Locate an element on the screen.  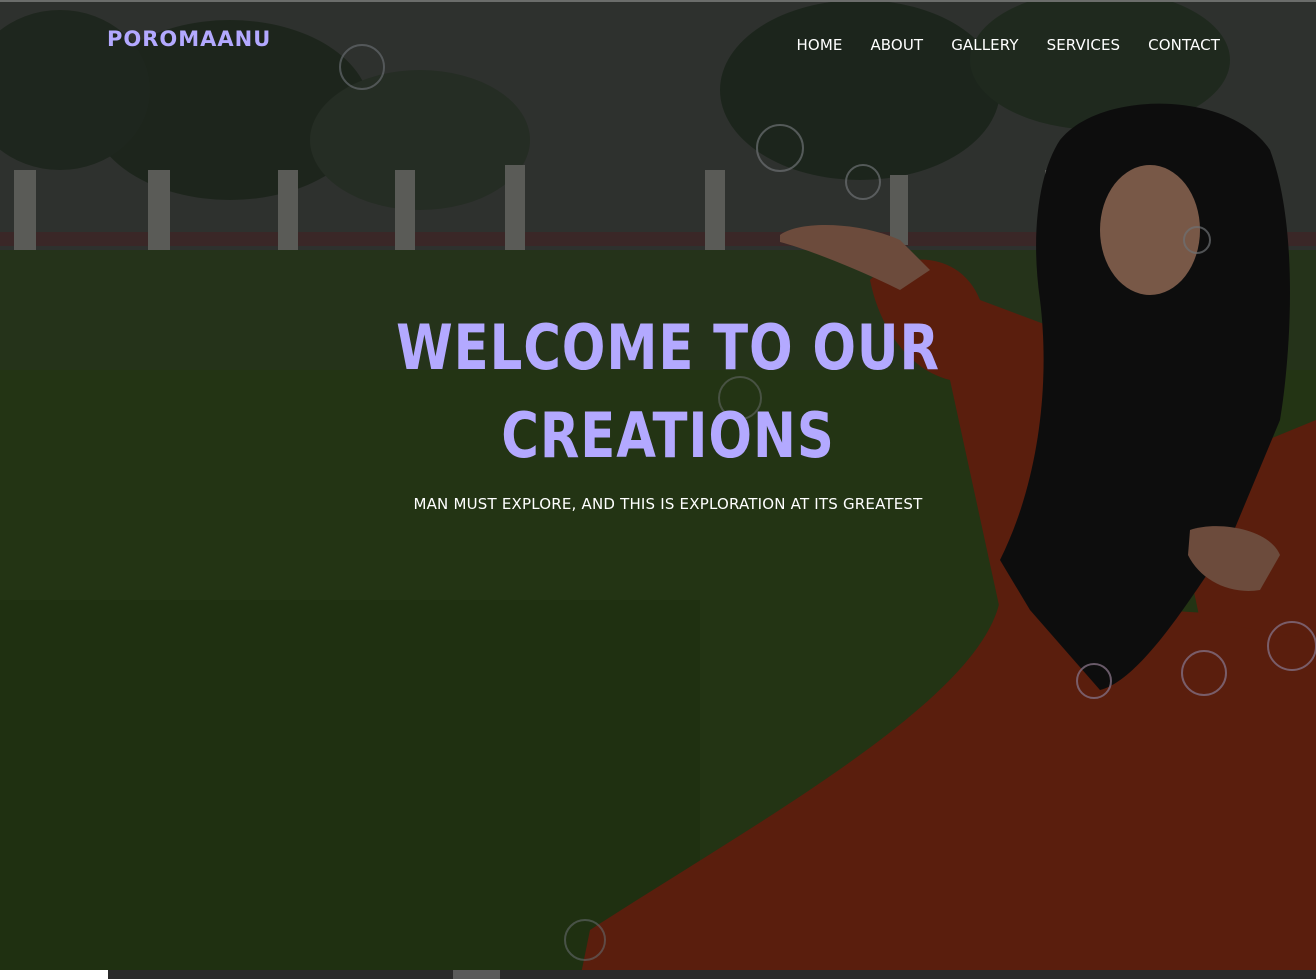
nav-item-about: ABOUT is located at coordinates (896, 45).